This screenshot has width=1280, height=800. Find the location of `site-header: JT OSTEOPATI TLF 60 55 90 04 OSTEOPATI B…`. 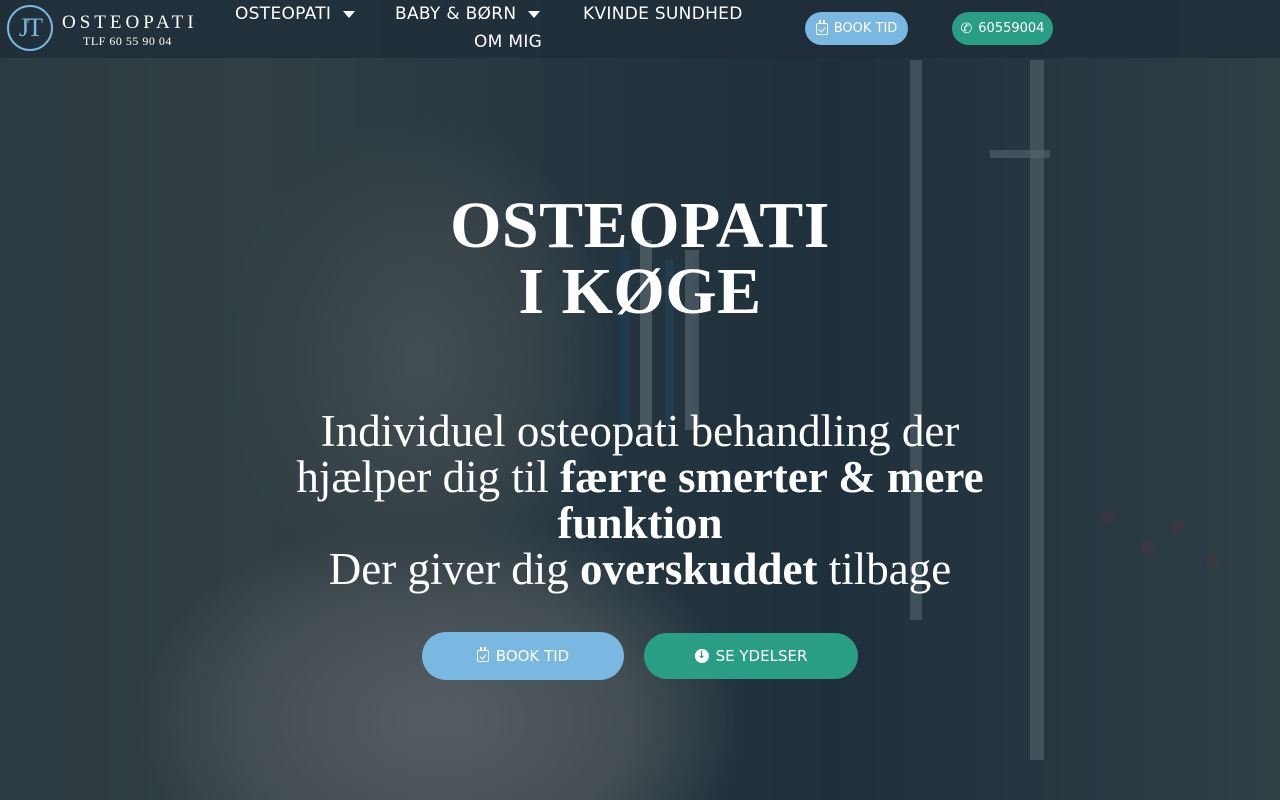

site-header: JT OSTEOPATI TLF 60 55 90 04 OSTEOPATI B… is located at coordinates (640, 29).